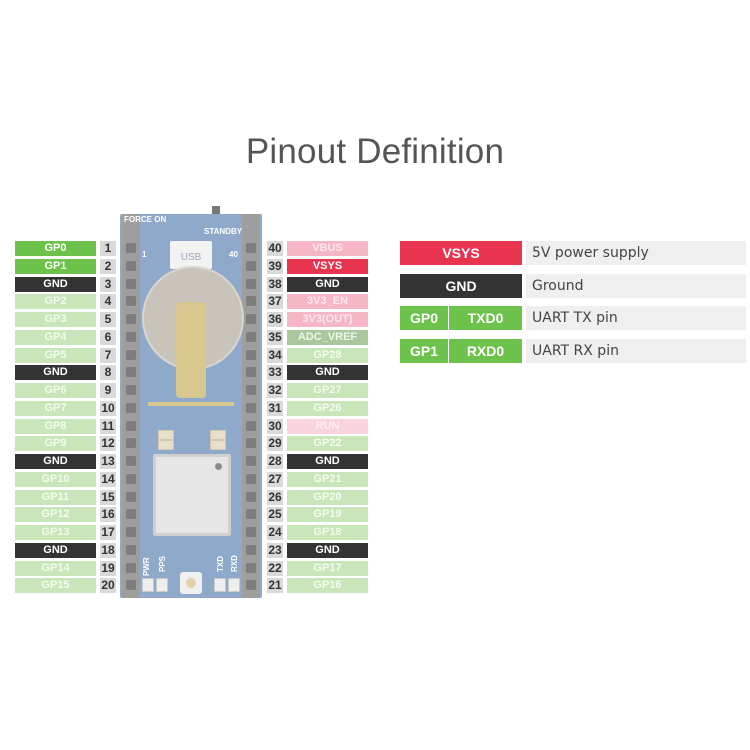 The height and width of the screenshot is (750, 750). I want to click on pin-label: GP16, so click(327, 586).